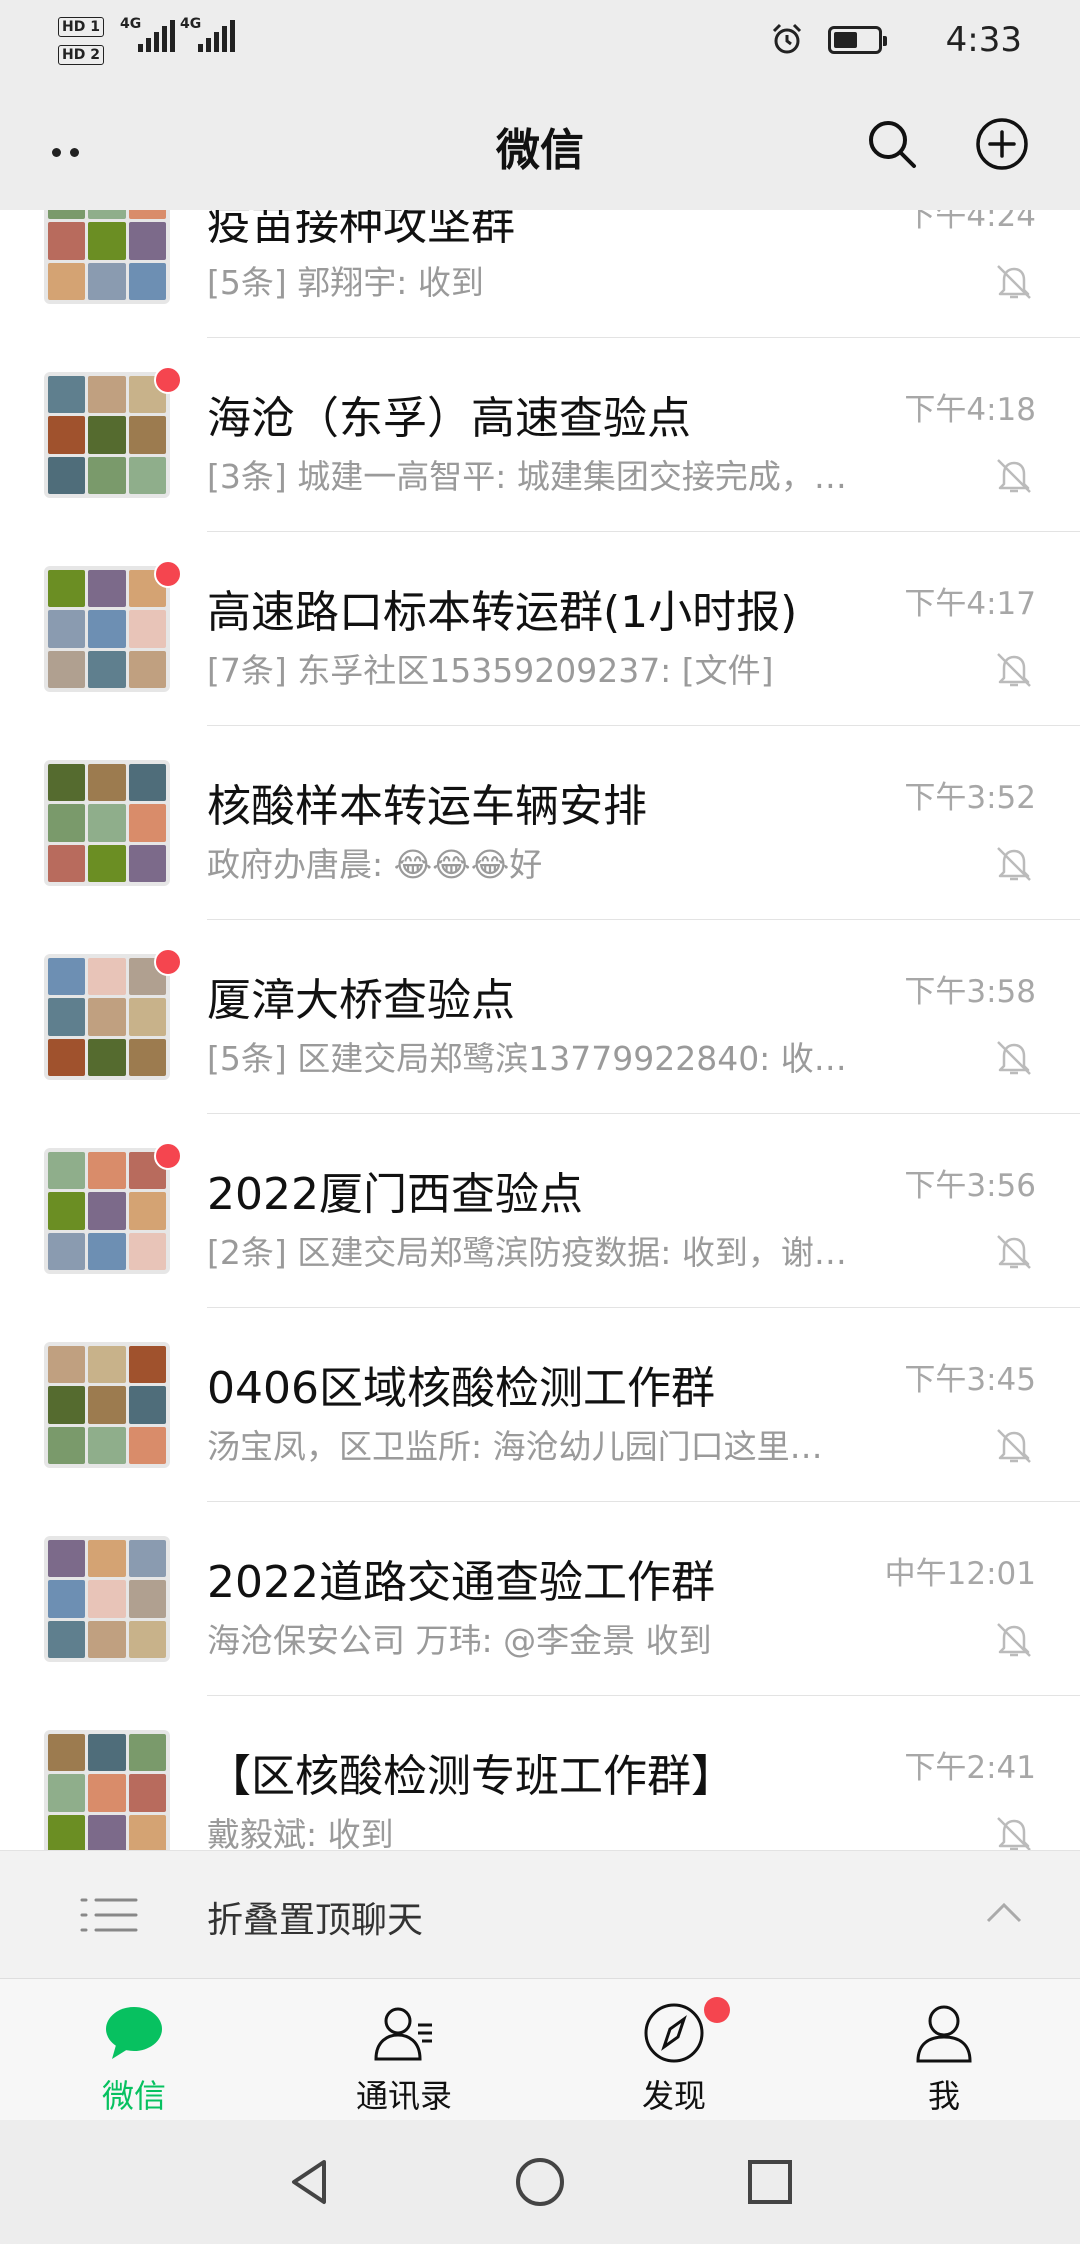 The image size is (1080, 2244). I want to click on status-left: HD 1 HD 2, so click(81, 40).